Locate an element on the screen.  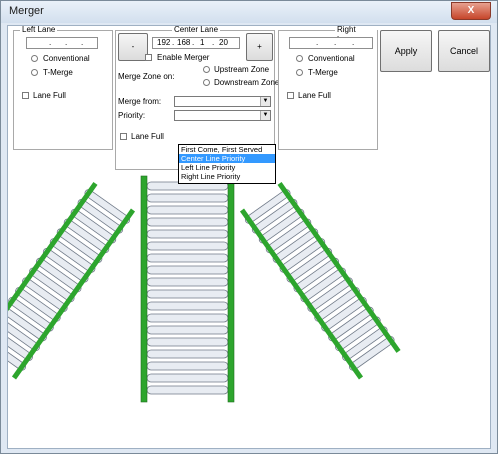
right-lane-ip-input: . . . is located at coordinates (331, 43).